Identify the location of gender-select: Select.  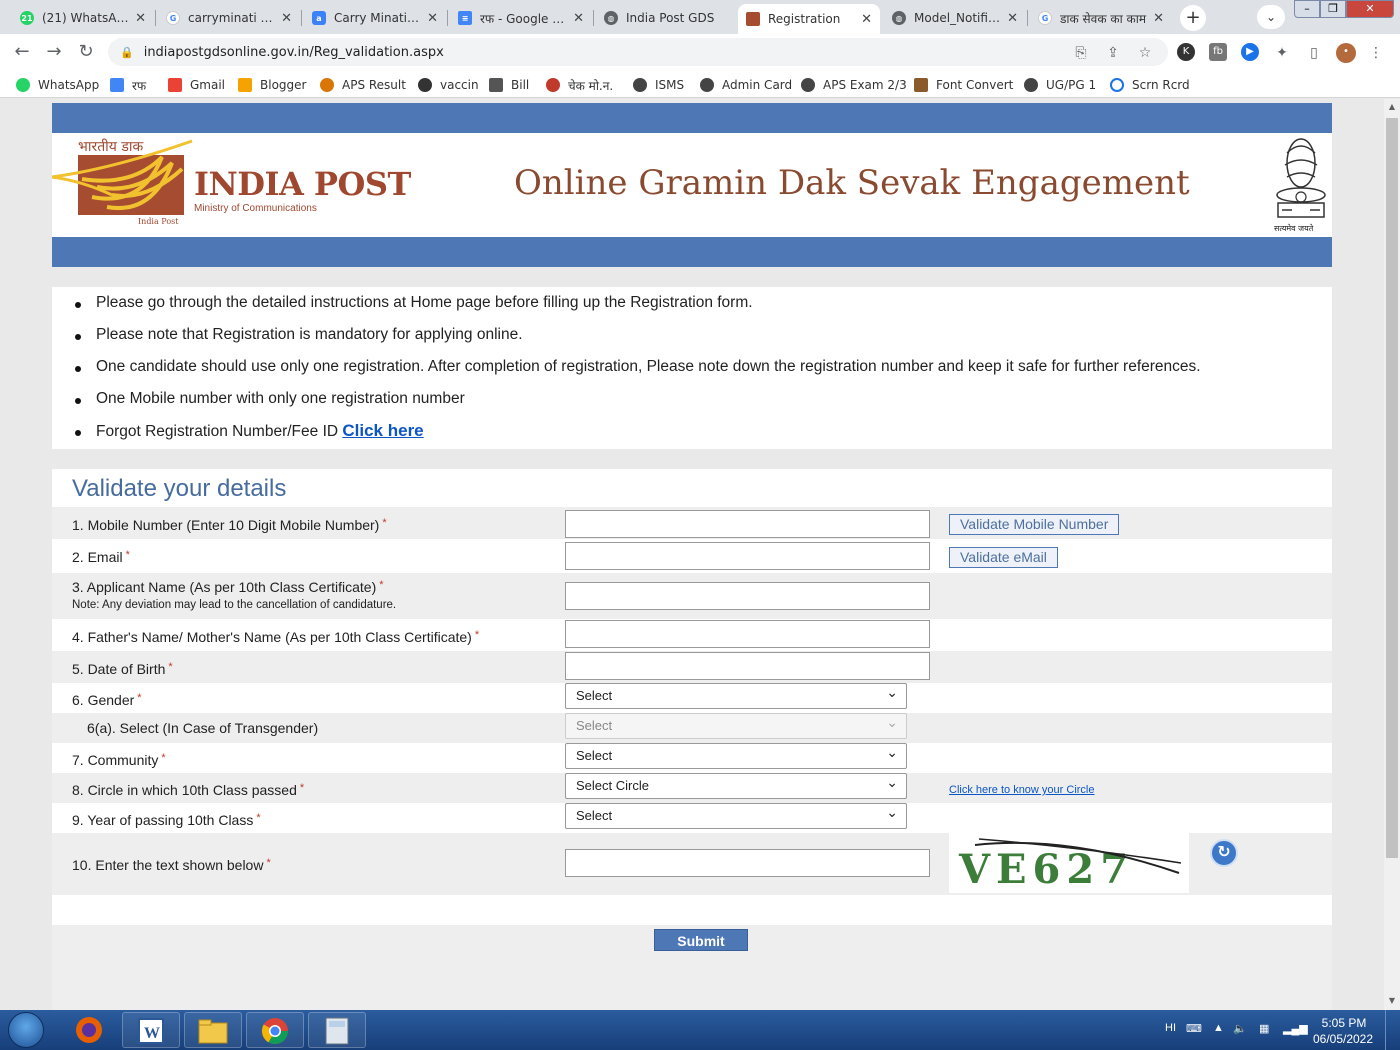
(736, 694).